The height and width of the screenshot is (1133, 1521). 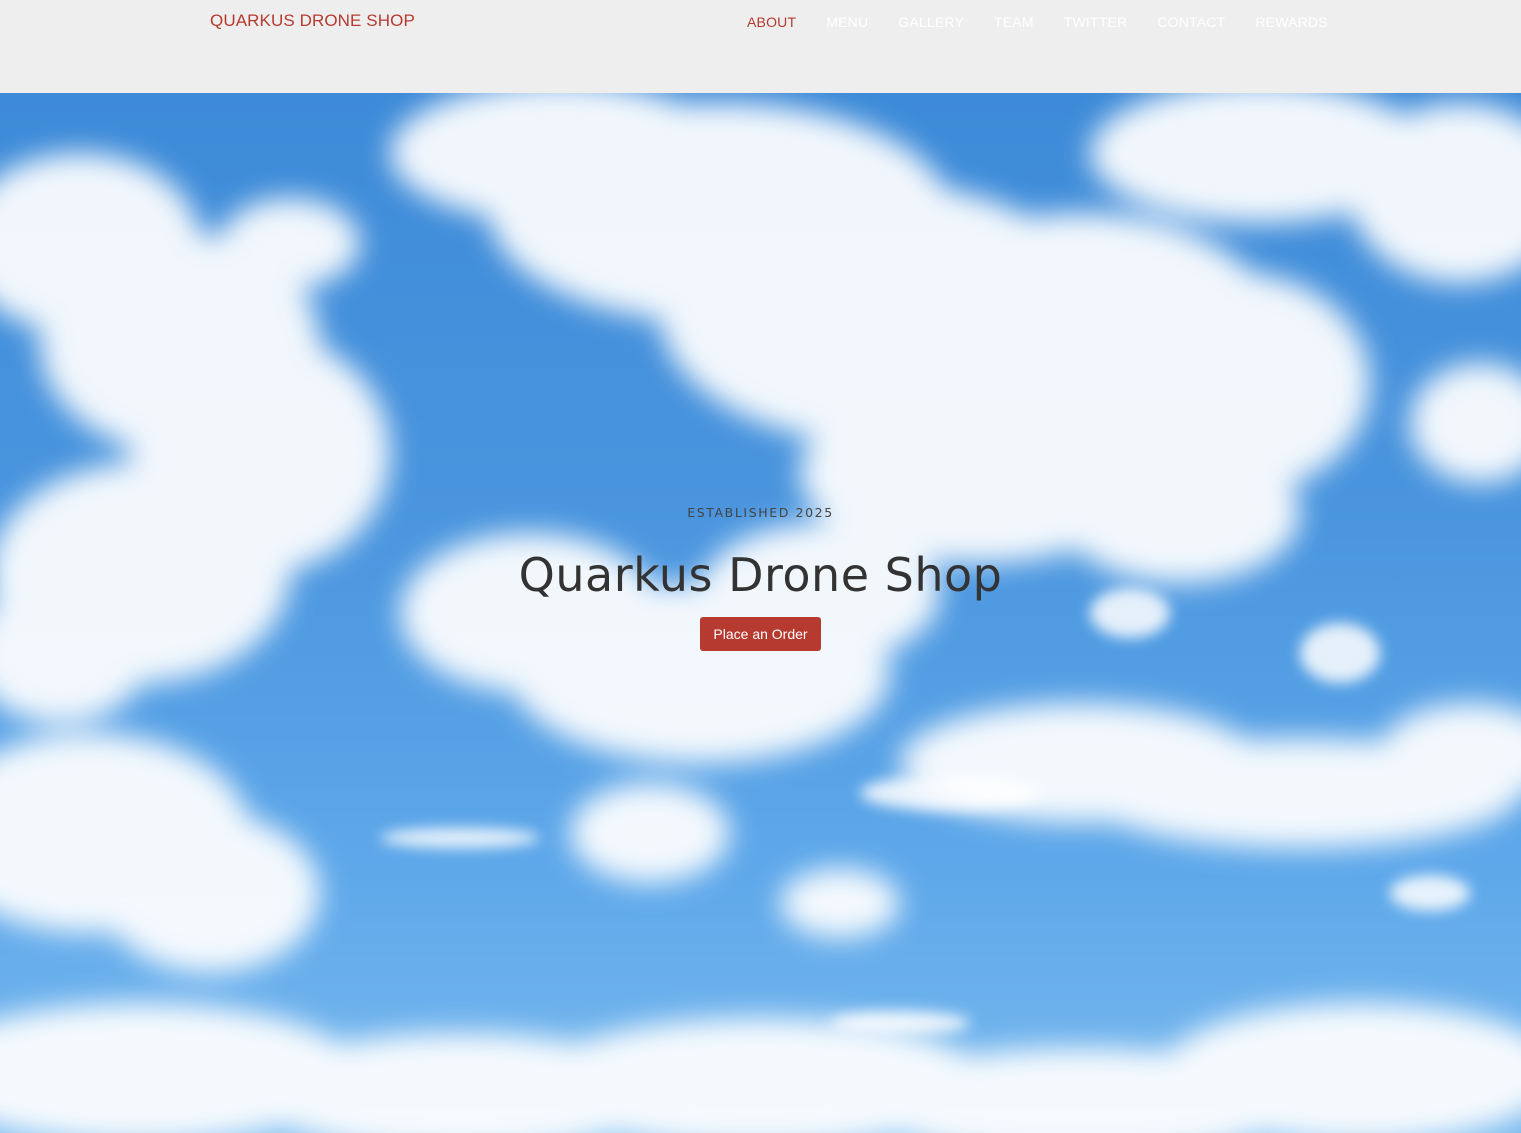 What do you see at coordinates (760, 634) in the screenshot?
I see `place-order-button: Place an Order` at bounding box center [760, 634].